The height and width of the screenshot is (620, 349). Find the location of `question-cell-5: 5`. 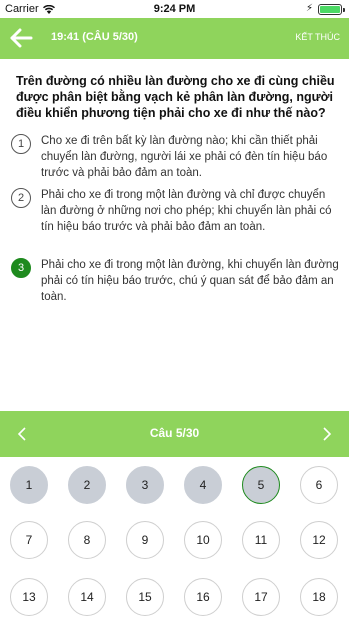

question-cell-5: 5 is located at coordinates (261, 485).